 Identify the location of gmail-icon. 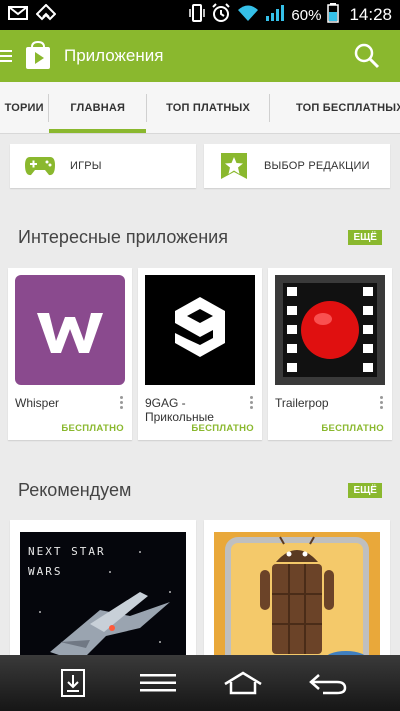
(18, 15).